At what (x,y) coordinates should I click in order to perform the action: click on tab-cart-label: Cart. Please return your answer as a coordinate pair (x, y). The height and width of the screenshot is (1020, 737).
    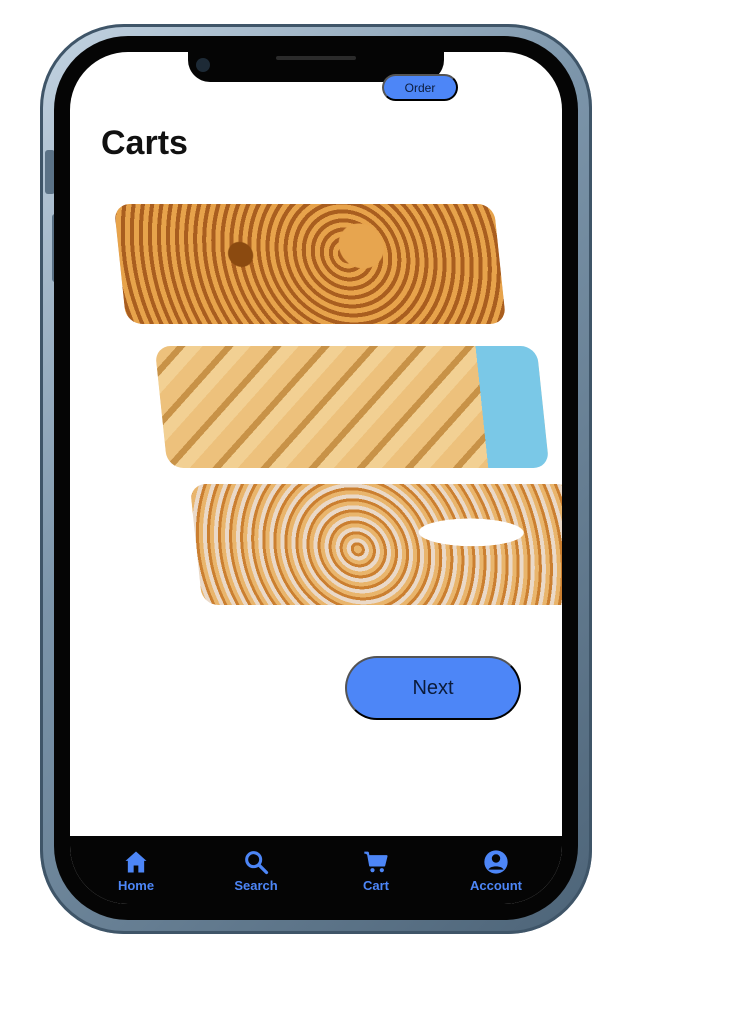
    Looking at the image, I should click on (375, 885).